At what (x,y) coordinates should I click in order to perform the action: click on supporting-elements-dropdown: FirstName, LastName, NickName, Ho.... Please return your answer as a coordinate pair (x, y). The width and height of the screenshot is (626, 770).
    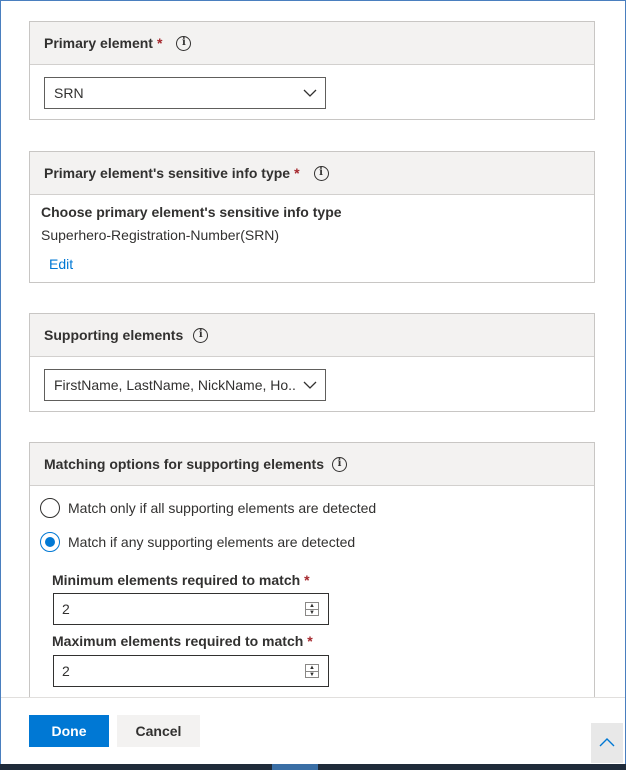
    Looking at the image, I should click on (185, 385).